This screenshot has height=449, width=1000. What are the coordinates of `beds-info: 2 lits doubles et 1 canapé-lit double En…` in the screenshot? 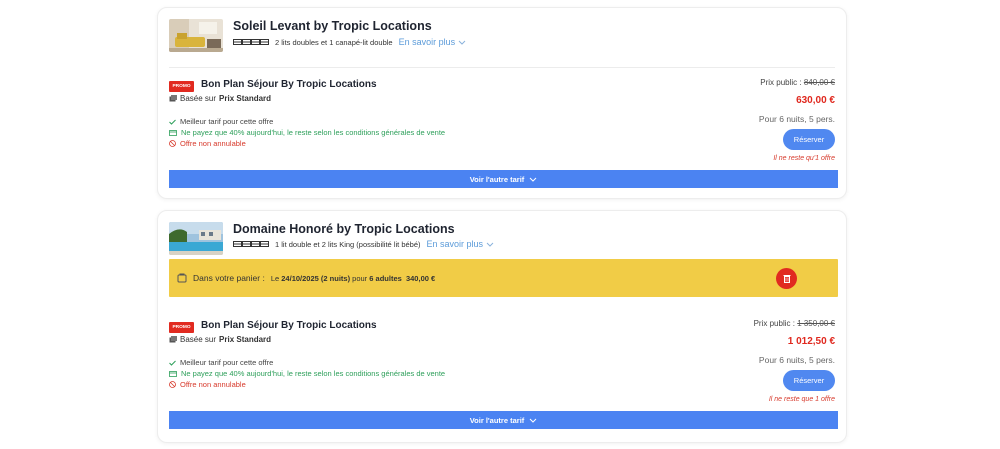 It's located at (349, 42).